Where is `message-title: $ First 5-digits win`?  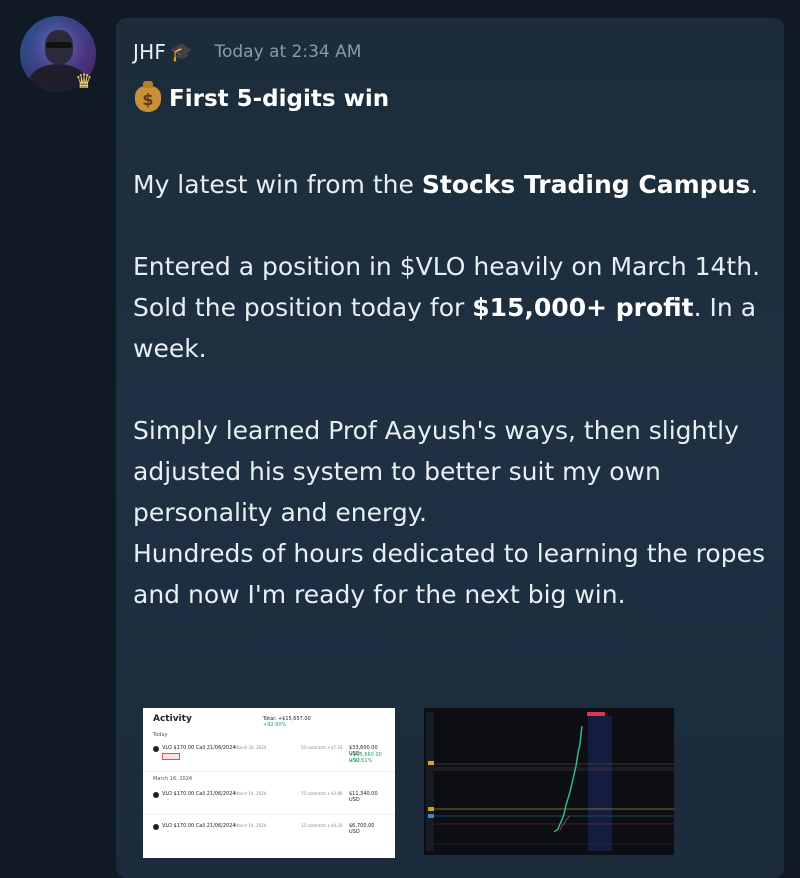
message-title: $ First 5-digits win is located at coordinates (262, 96).